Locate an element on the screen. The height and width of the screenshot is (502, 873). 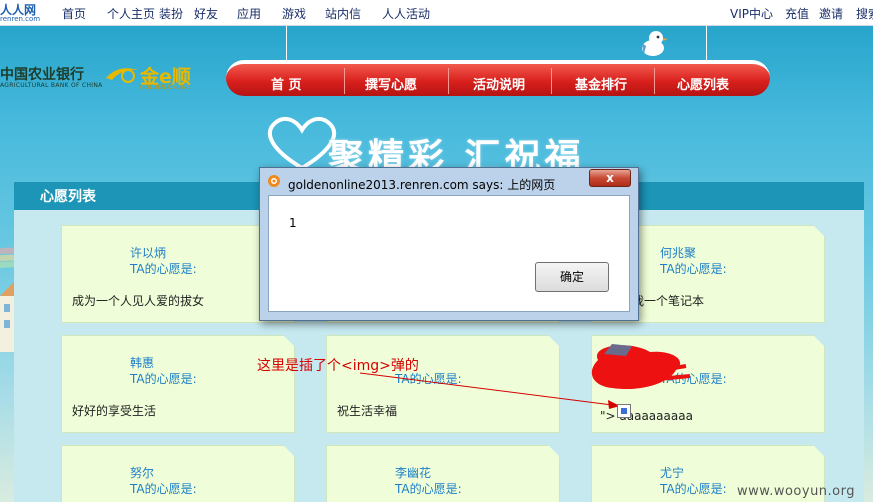
dialog-ok-button: 确定 is located at coordinates (572, 277).